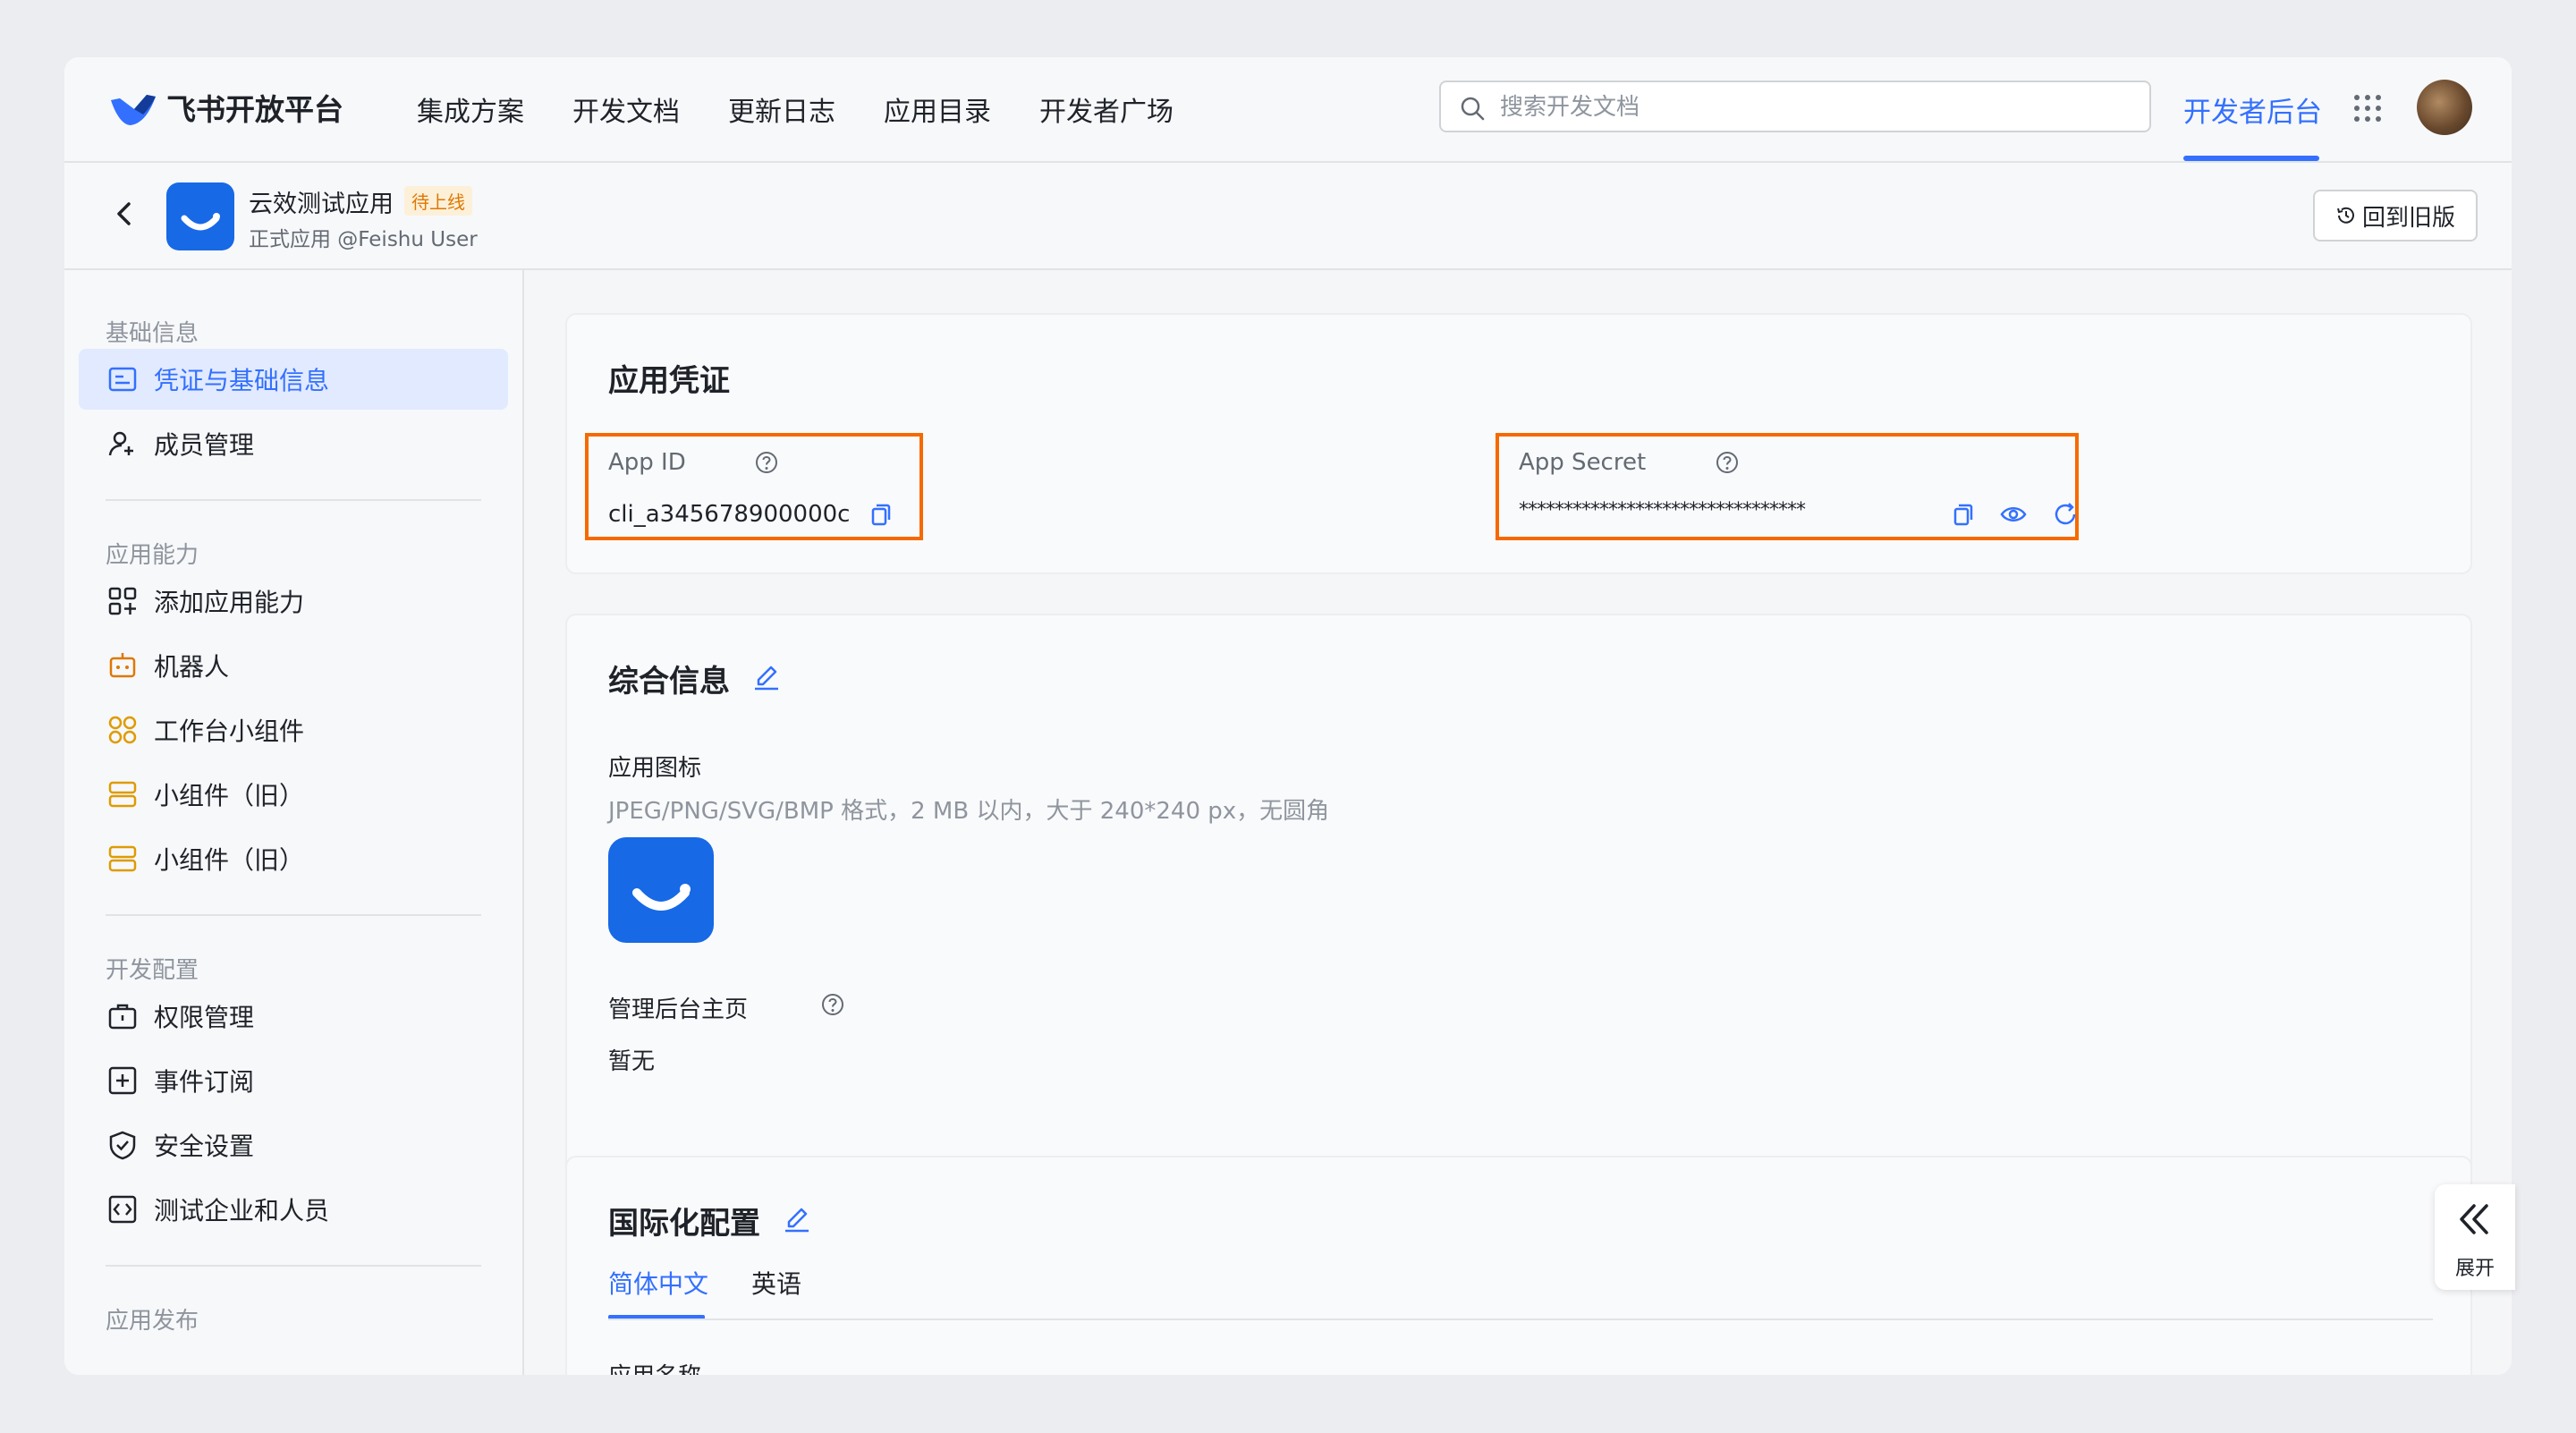 This screenshot has height=1433, width=2576. I want to click on app-secret-value: ********************************, so click(1662, 510).